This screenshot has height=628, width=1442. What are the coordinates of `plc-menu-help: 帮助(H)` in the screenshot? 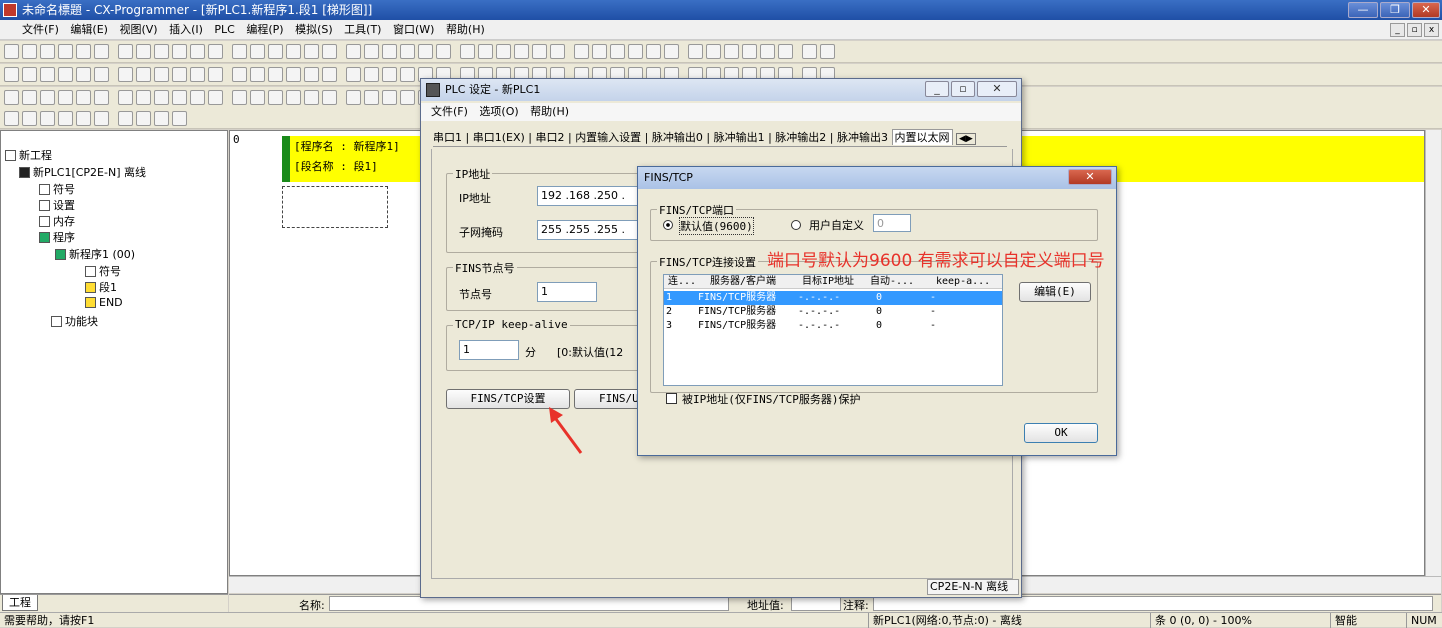 It's located at (549, 111).